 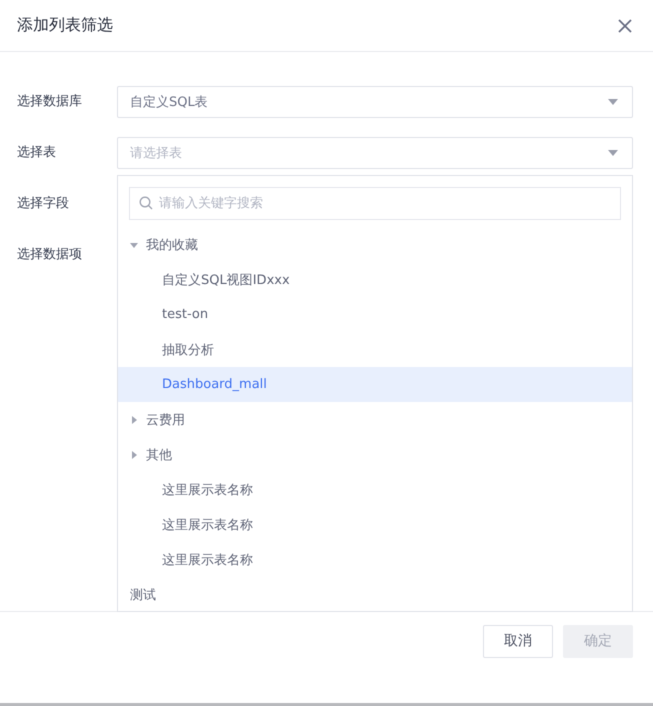 What do you see at coordinates (518, 641) in the screenshot?
I see `cancel-button: 取消` at bounding box center [518, 641].